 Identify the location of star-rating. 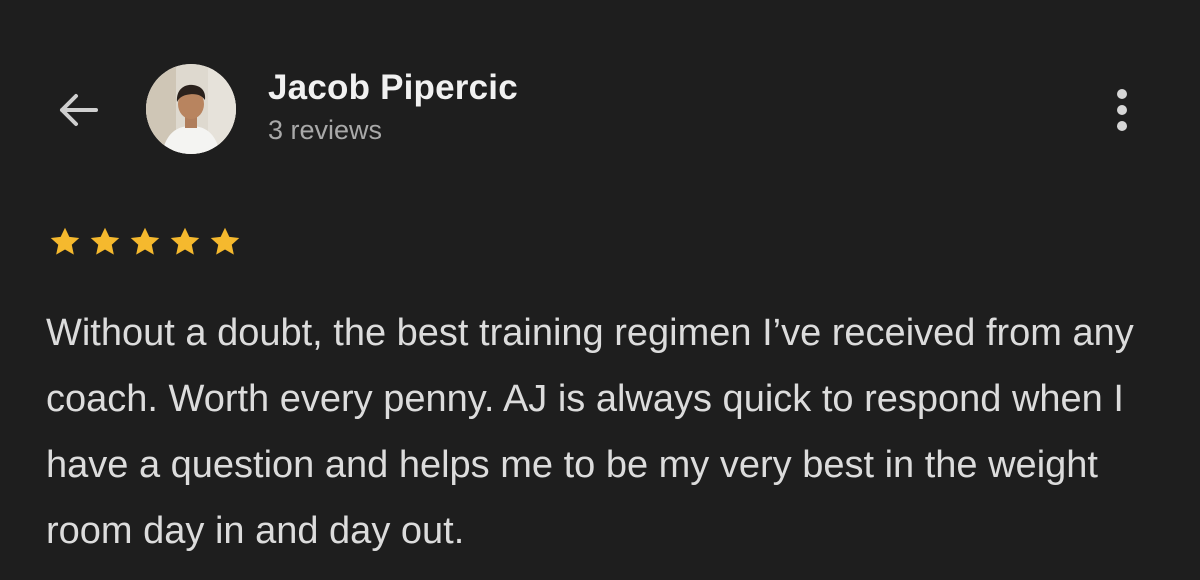
(145, 242).